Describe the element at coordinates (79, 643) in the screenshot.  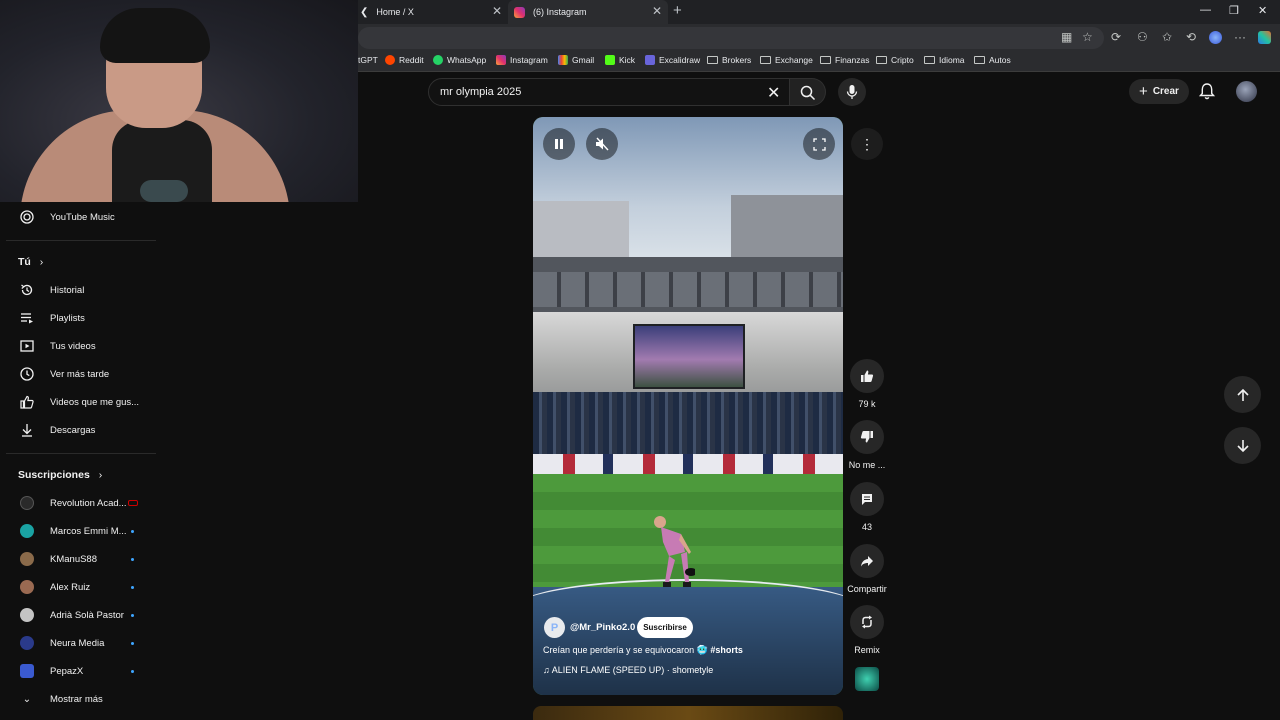
I see `subscription-item: Neura Media` at that location.